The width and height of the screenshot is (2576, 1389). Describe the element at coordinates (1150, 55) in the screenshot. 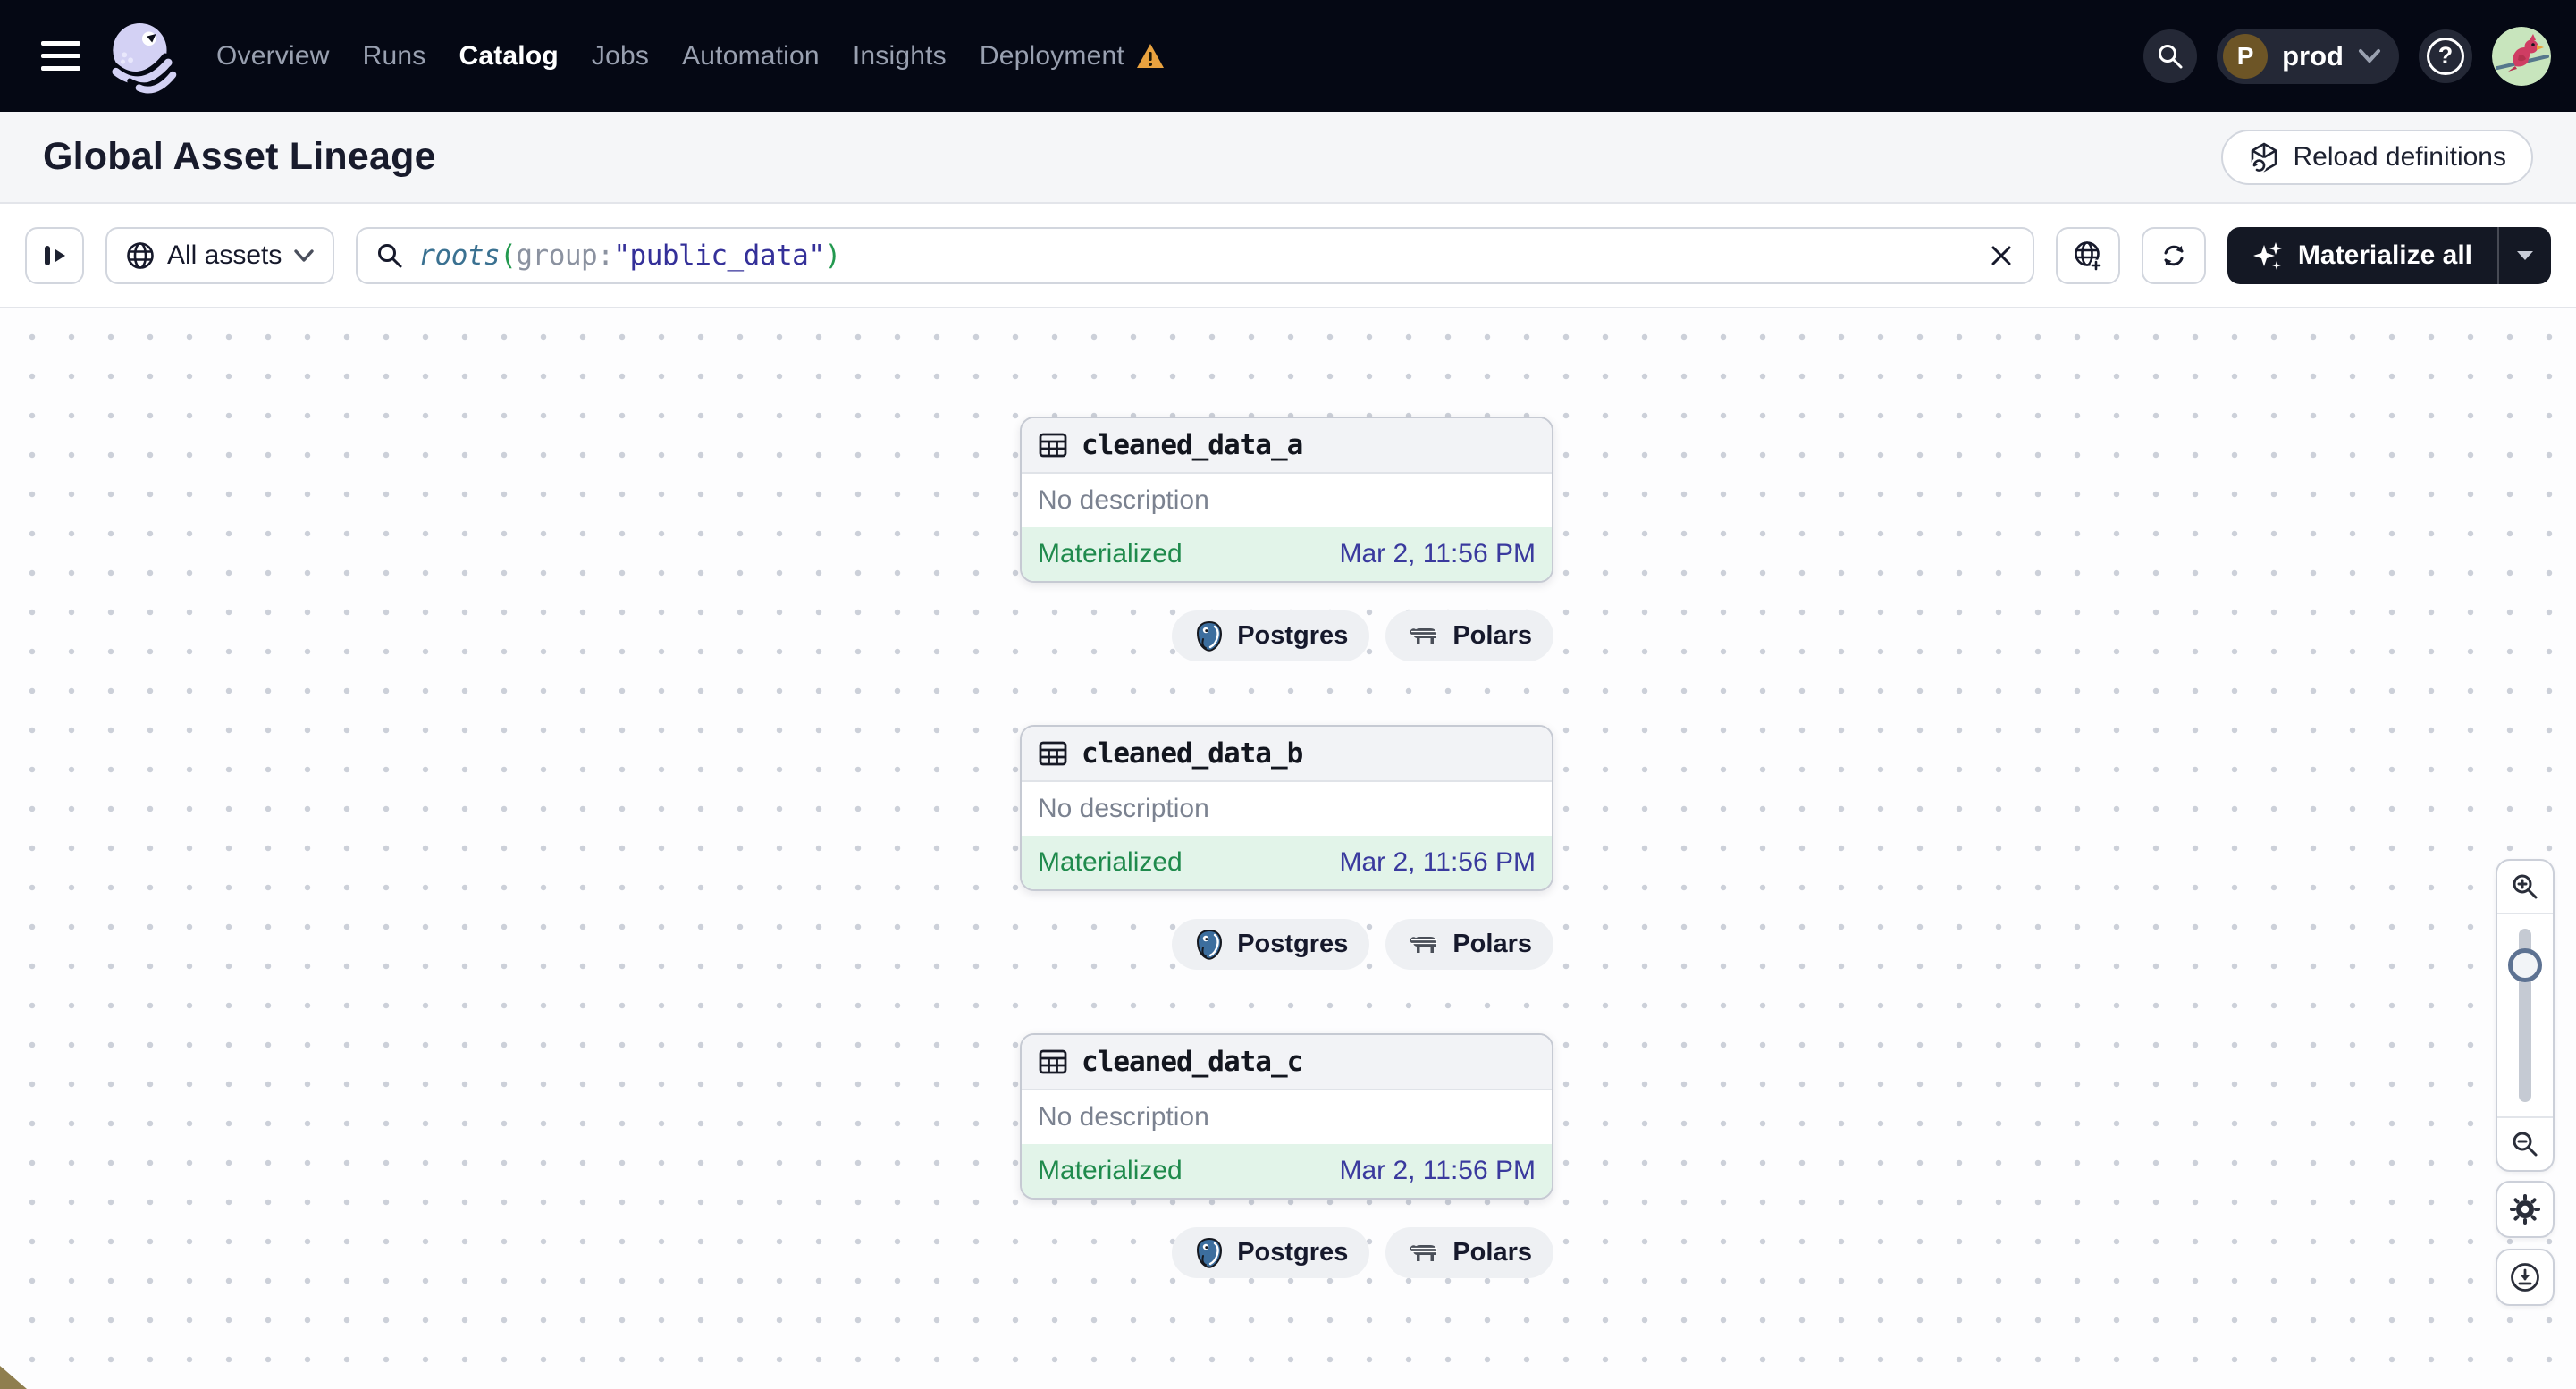

I see `warning-icon` at that location.